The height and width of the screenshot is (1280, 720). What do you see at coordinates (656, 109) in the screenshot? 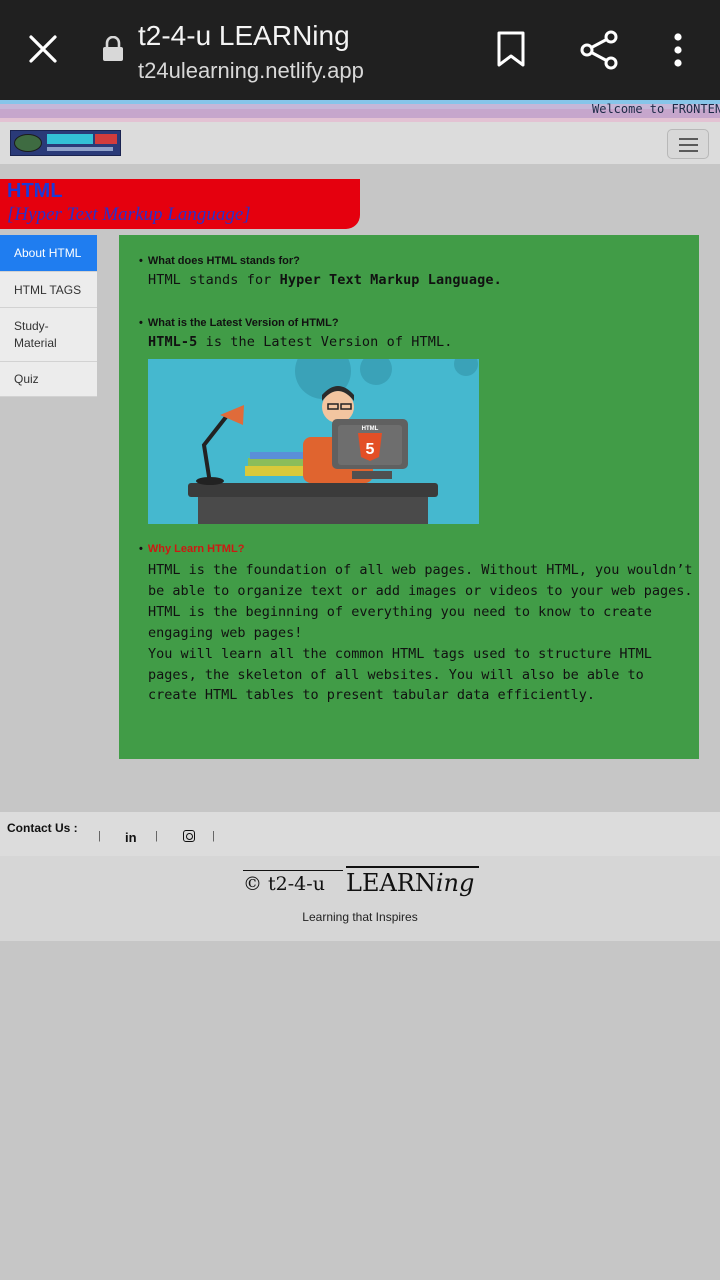
I see `marquee-text: Welcome to FRONTEN` at bounding box center [656, 109].